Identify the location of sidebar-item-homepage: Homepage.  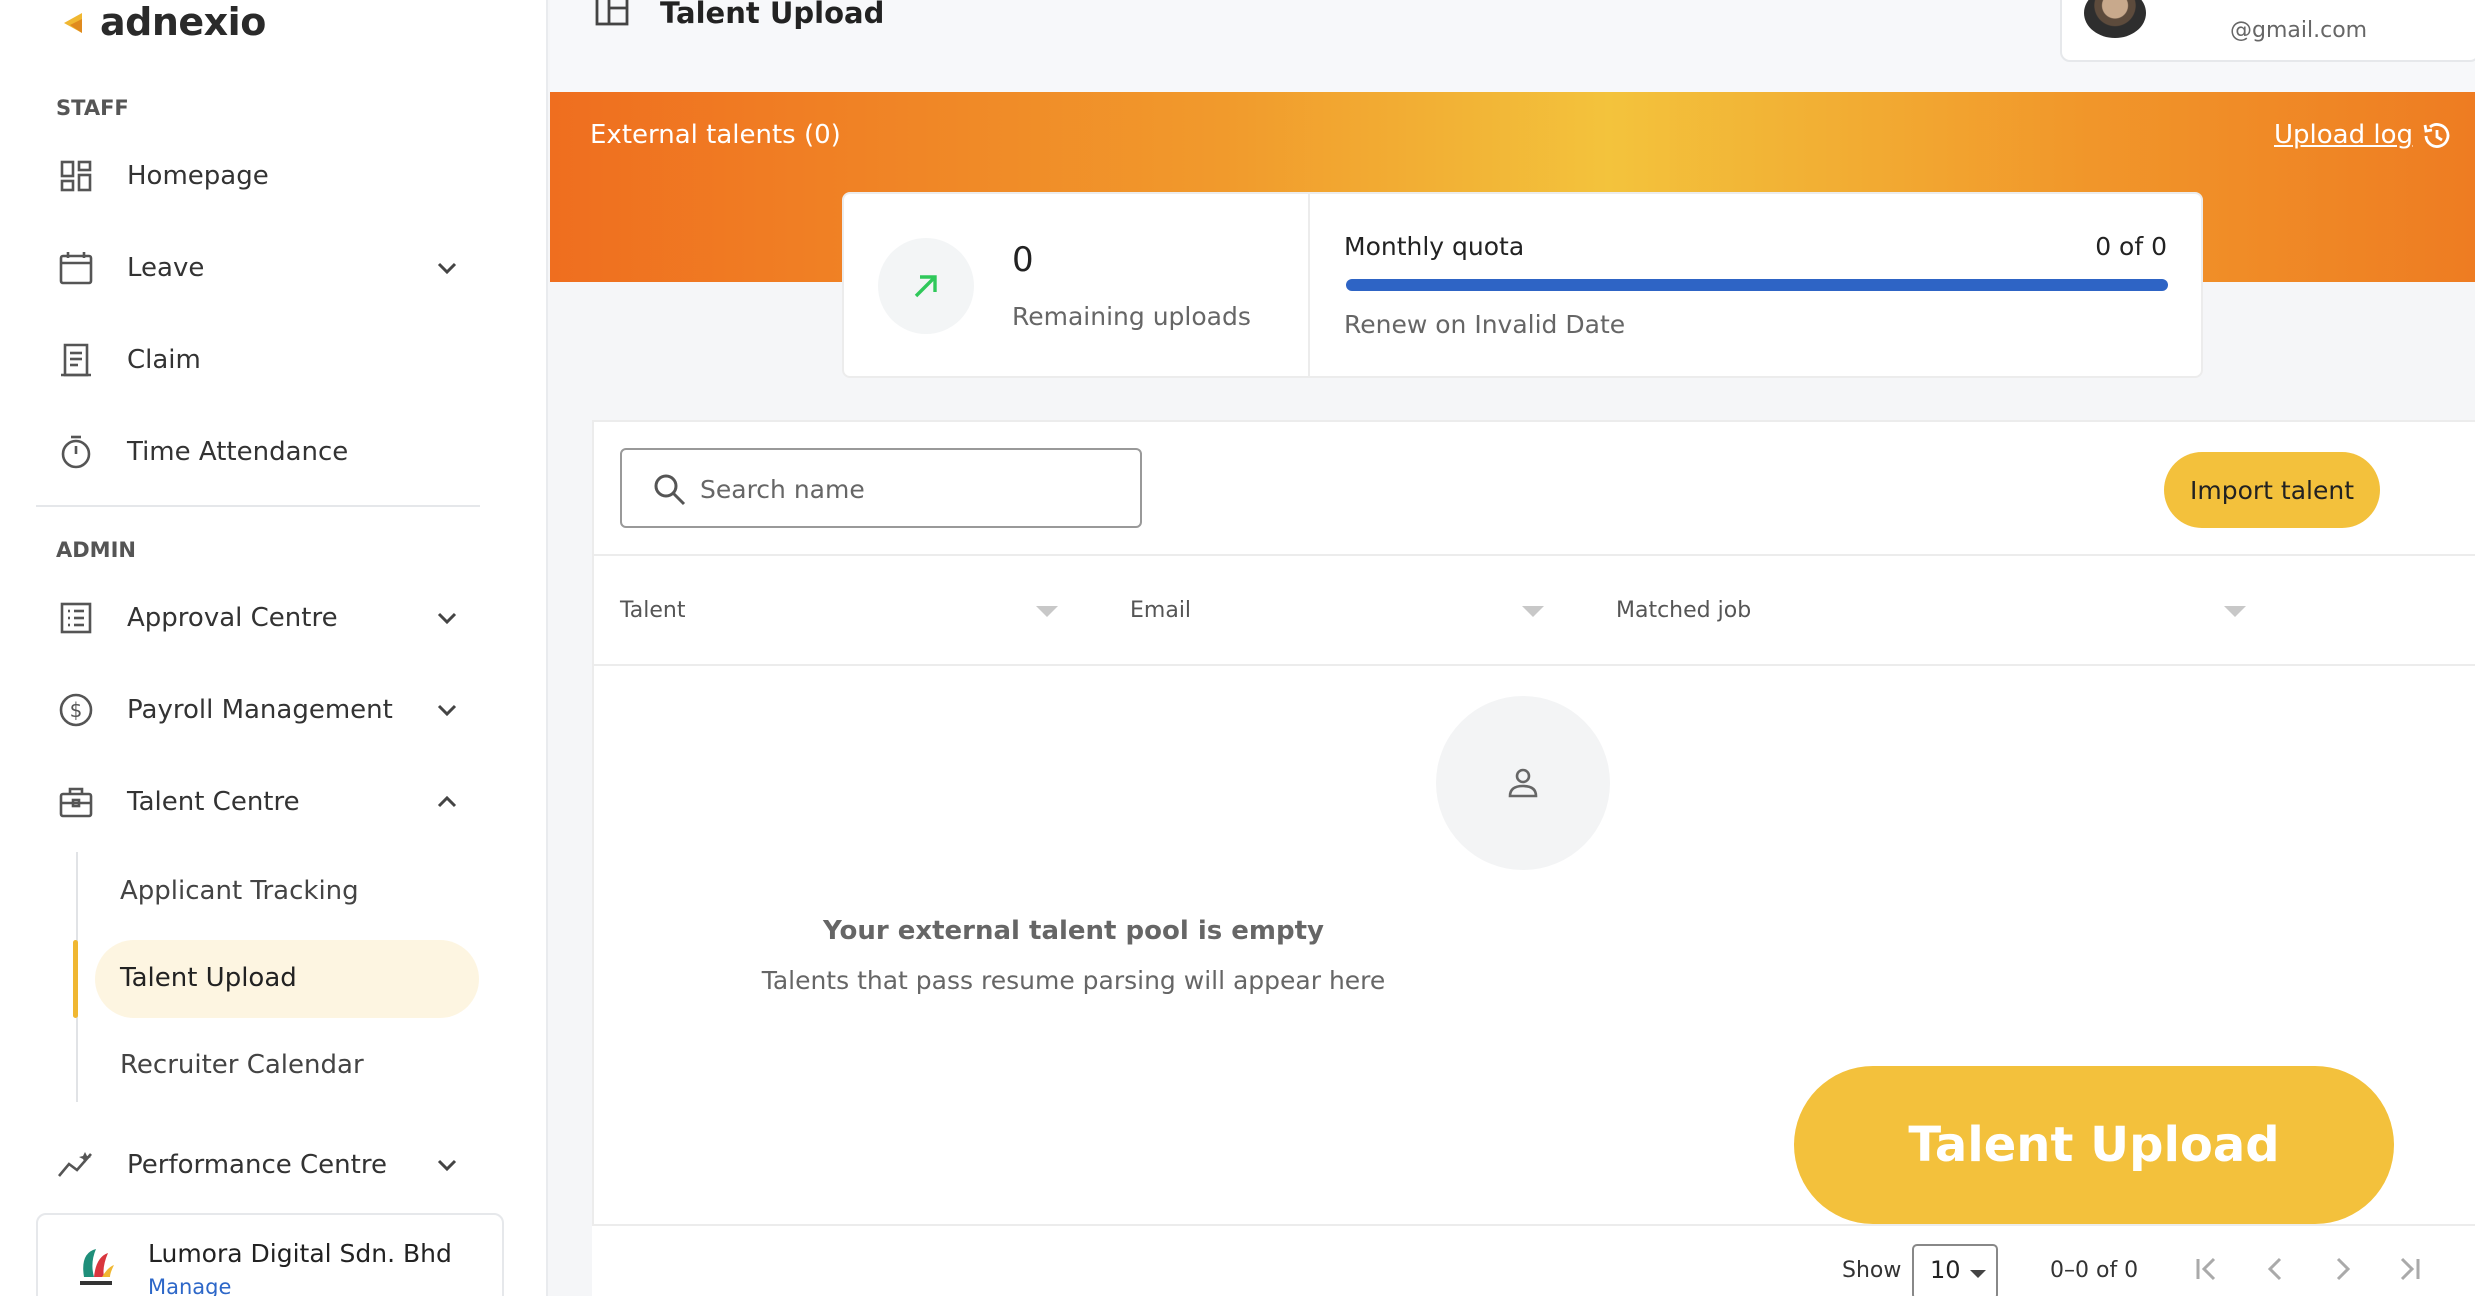
(274, 176).